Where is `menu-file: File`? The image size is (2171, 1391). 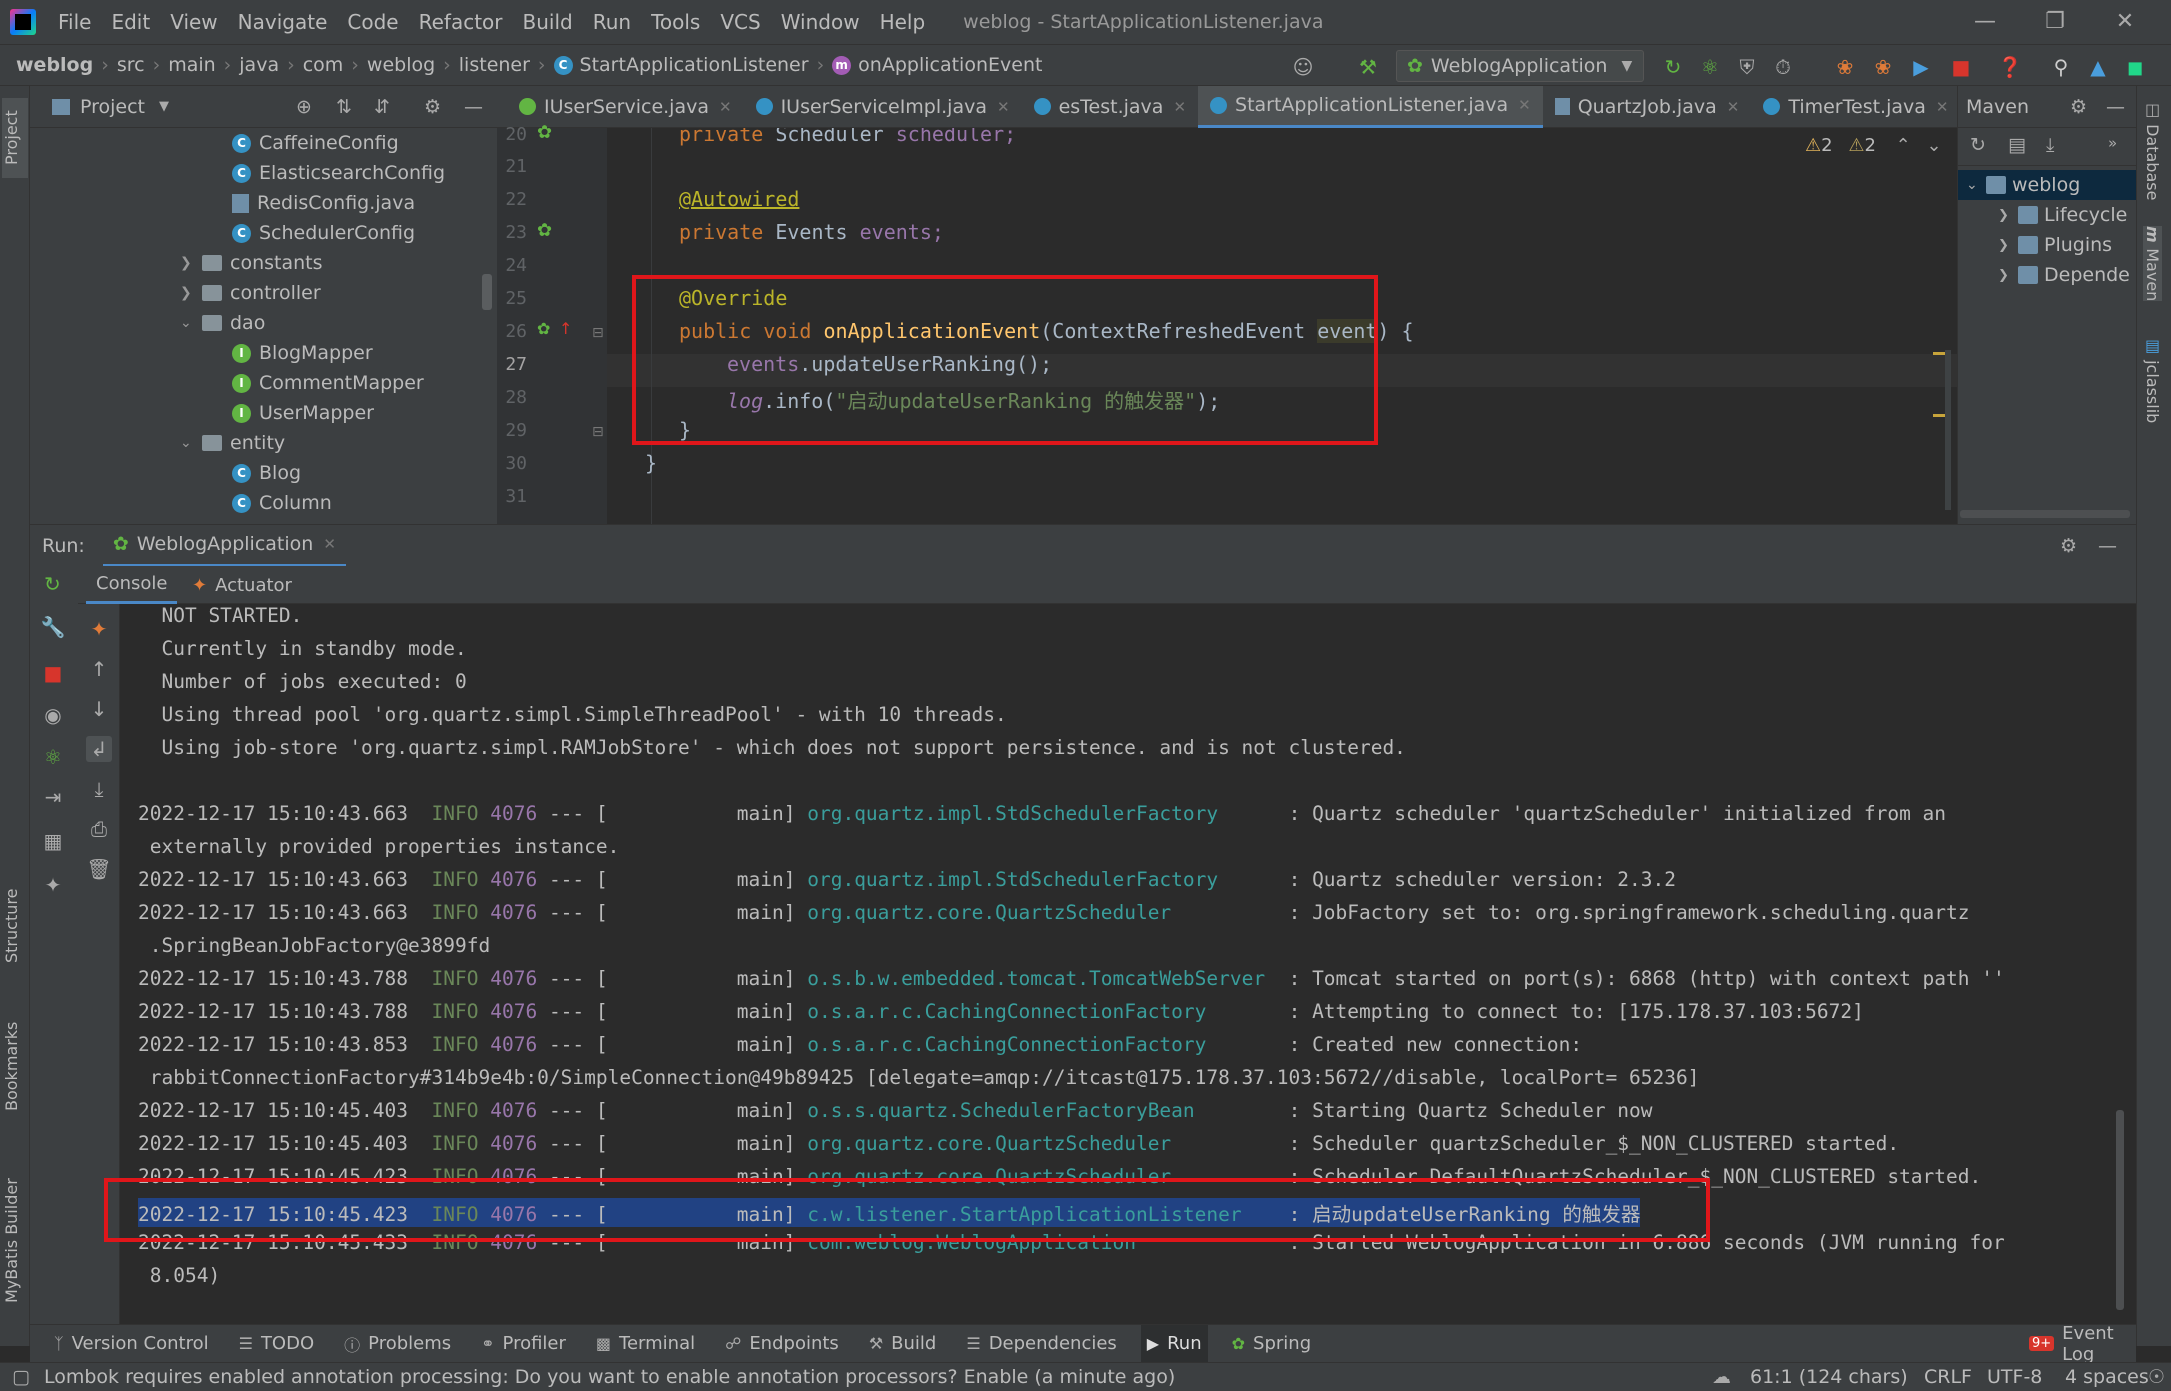 menu-file: File is located at coordinates (74, 22).